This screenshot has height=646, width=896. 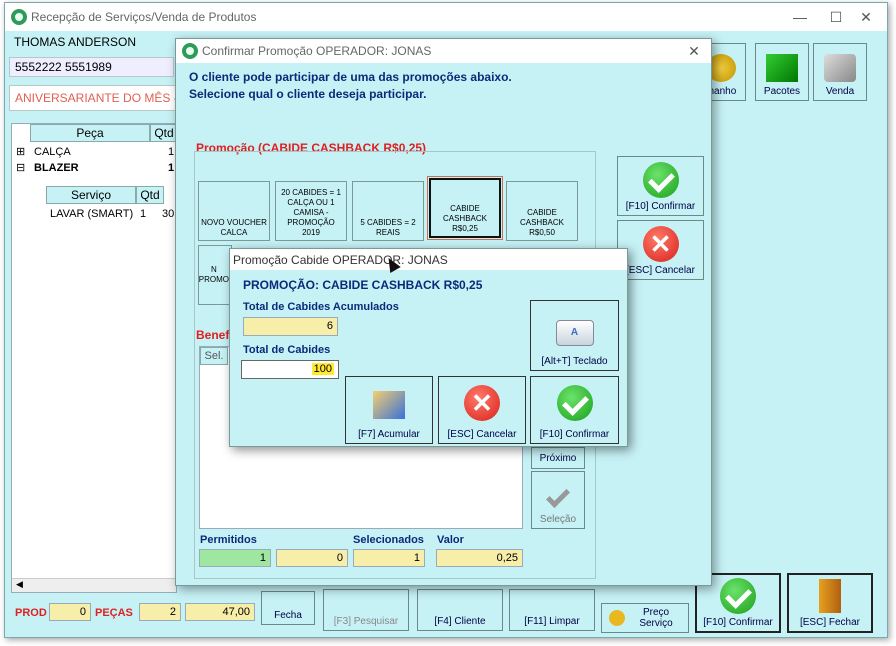 I want to click on acumulados-label: Total de Cabides Acumulados, so click(x=321, y=307).